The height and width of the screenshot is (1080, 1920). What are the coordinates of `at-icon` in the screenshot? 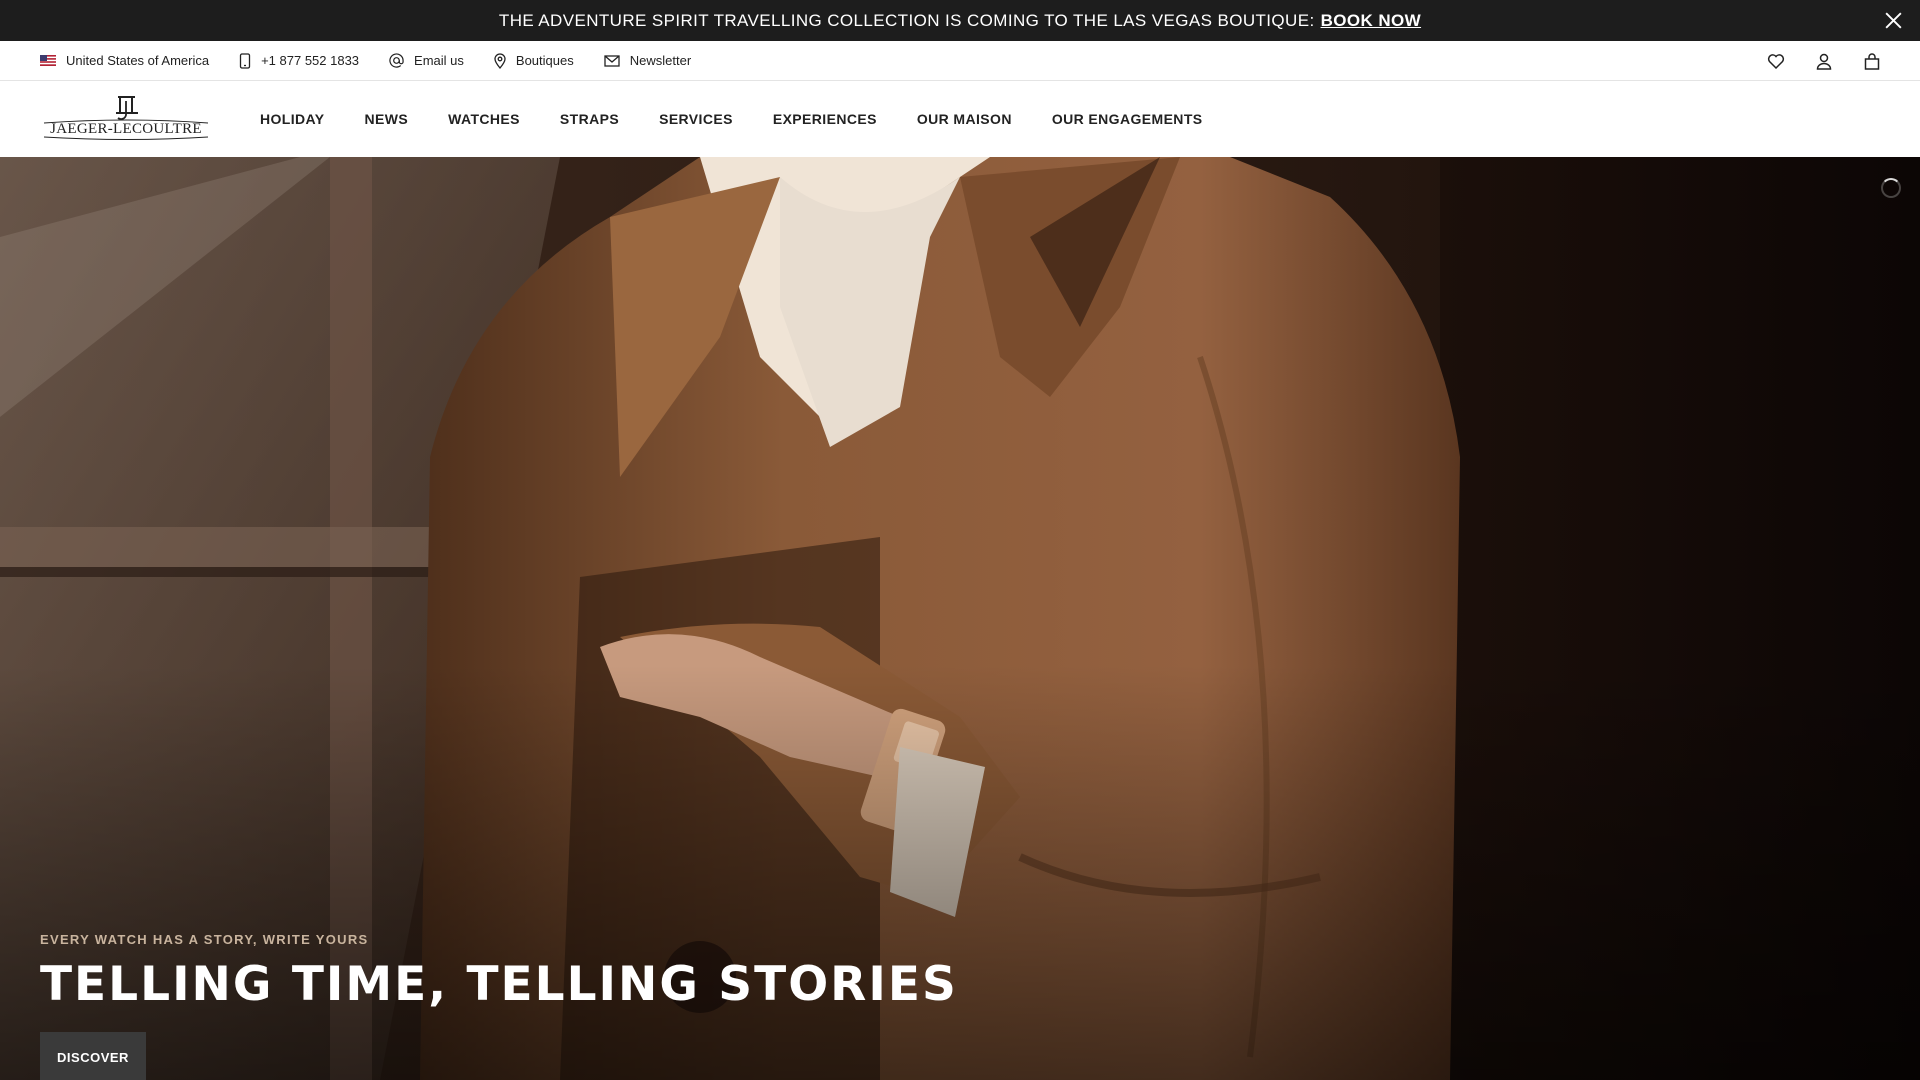 It's located at (396, 60).